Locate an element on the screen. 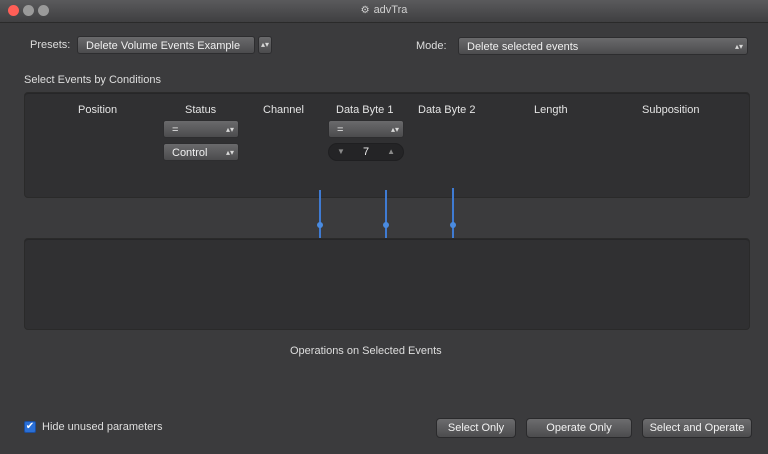 The image size is (768, 454). increment-arrow-icon: ▲ is located at coordinates (391, 152).